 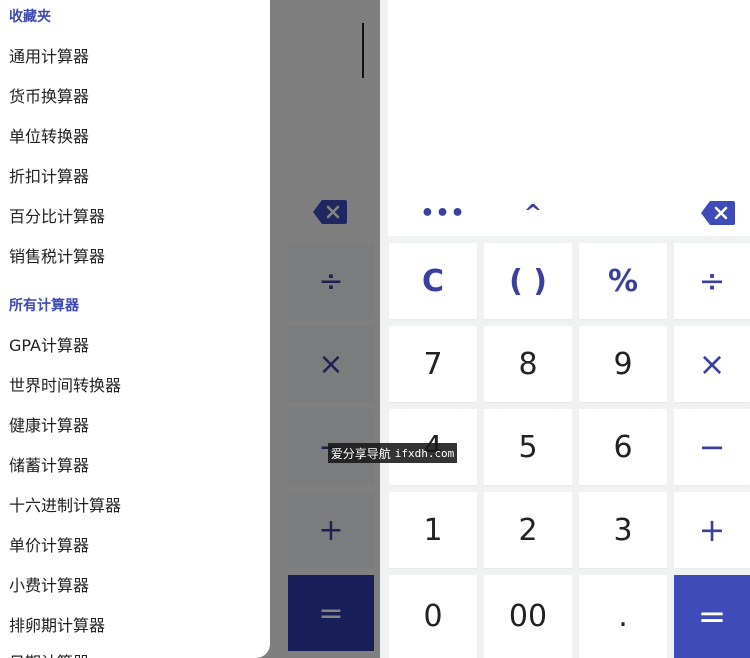 What do you see at coordinates (49, 424) in the screenshot?
I see `drawer-item-health-calculator: 健康计算器` at bounding box center [49, 424].